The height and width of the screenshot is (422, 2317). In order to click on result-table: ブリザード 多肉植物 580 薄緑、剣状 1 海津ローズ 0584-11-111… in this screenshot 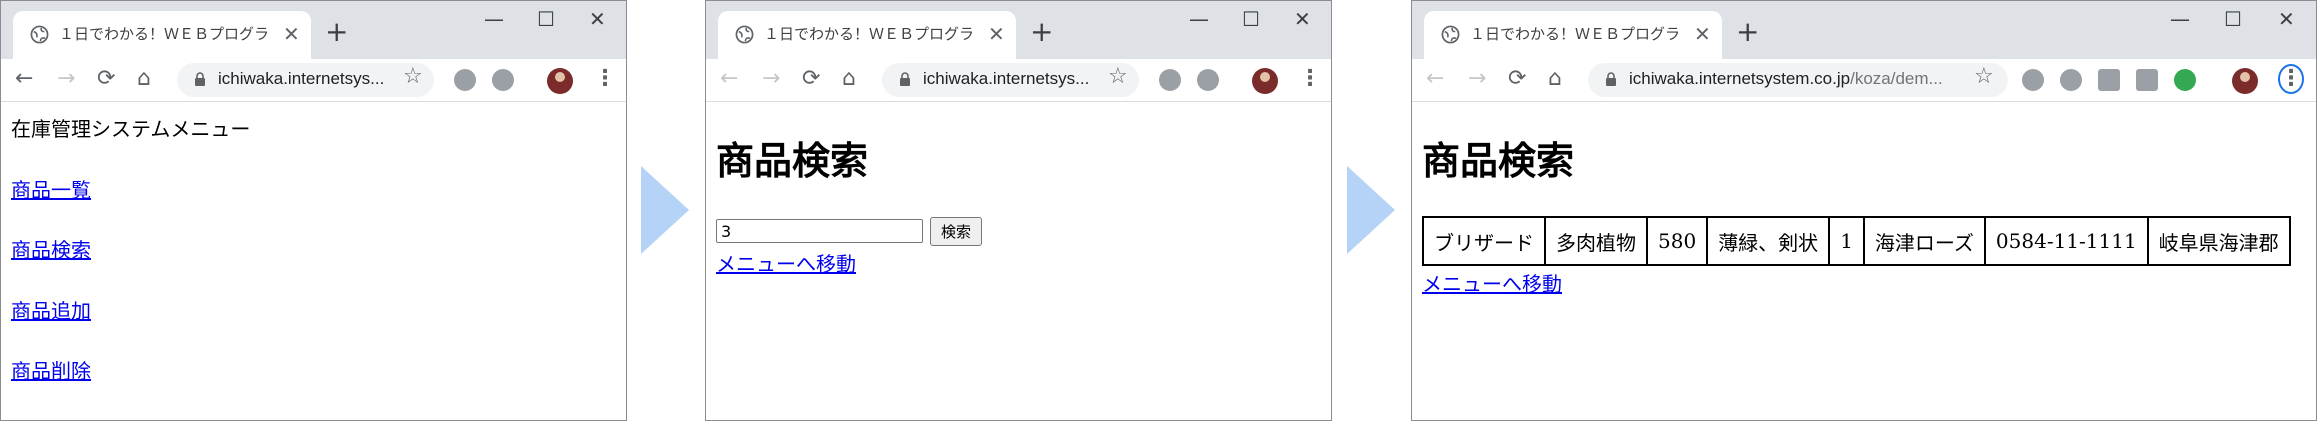, I will do `click(1856, 241)`.